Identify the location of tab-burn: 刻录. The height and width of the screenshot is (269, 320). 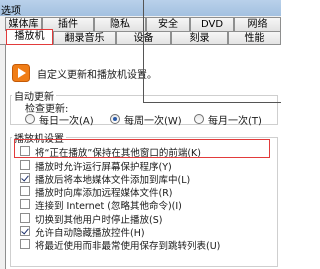
(199, 38).